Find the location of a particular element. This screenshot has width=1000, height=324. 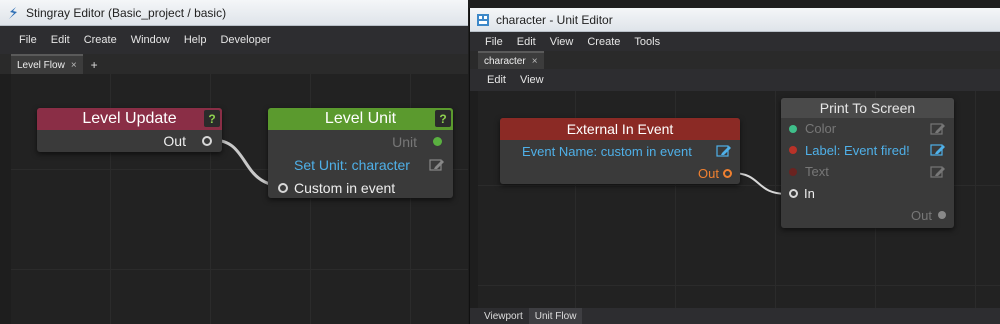

external-in-event-title: External In Event is located at coordinates (620, 129).